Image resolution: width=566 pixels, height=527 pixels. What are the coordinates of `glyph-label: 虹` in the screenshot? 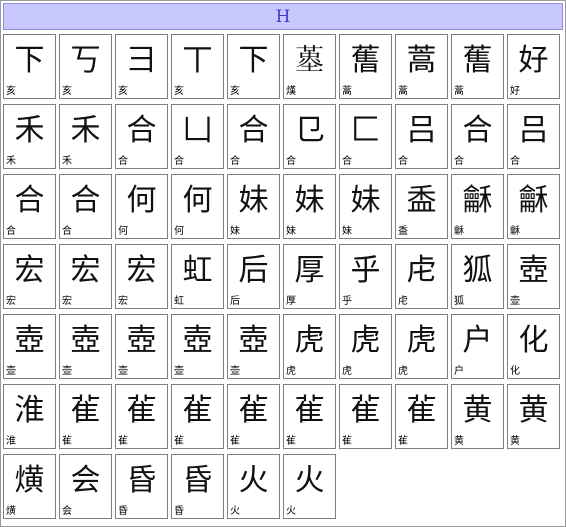 It's located at (179, 301).